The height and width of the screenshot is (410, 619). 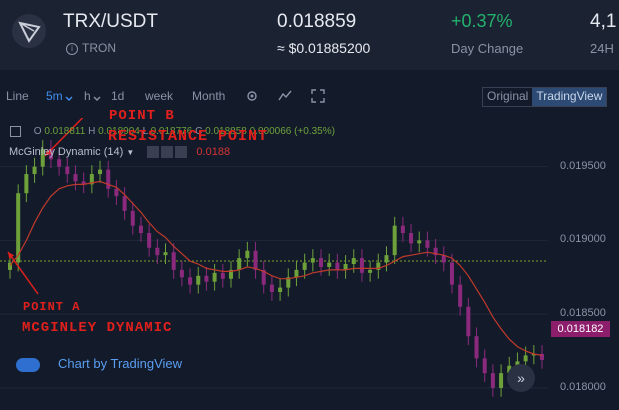 I want to click on y-tick-label: 0.018500, so click(x=583, y=313).